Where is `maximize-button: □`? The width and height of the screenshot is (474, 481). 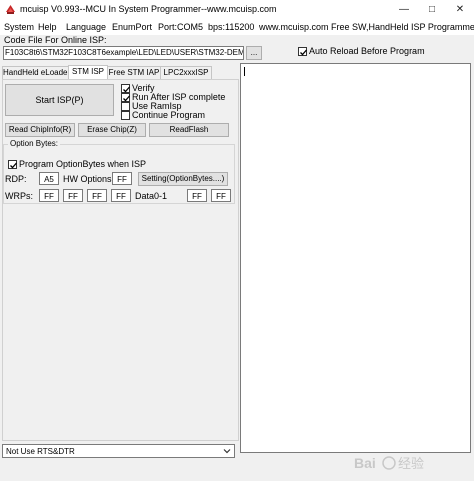
maximize-button: □ is located at coordinates (432, 10).